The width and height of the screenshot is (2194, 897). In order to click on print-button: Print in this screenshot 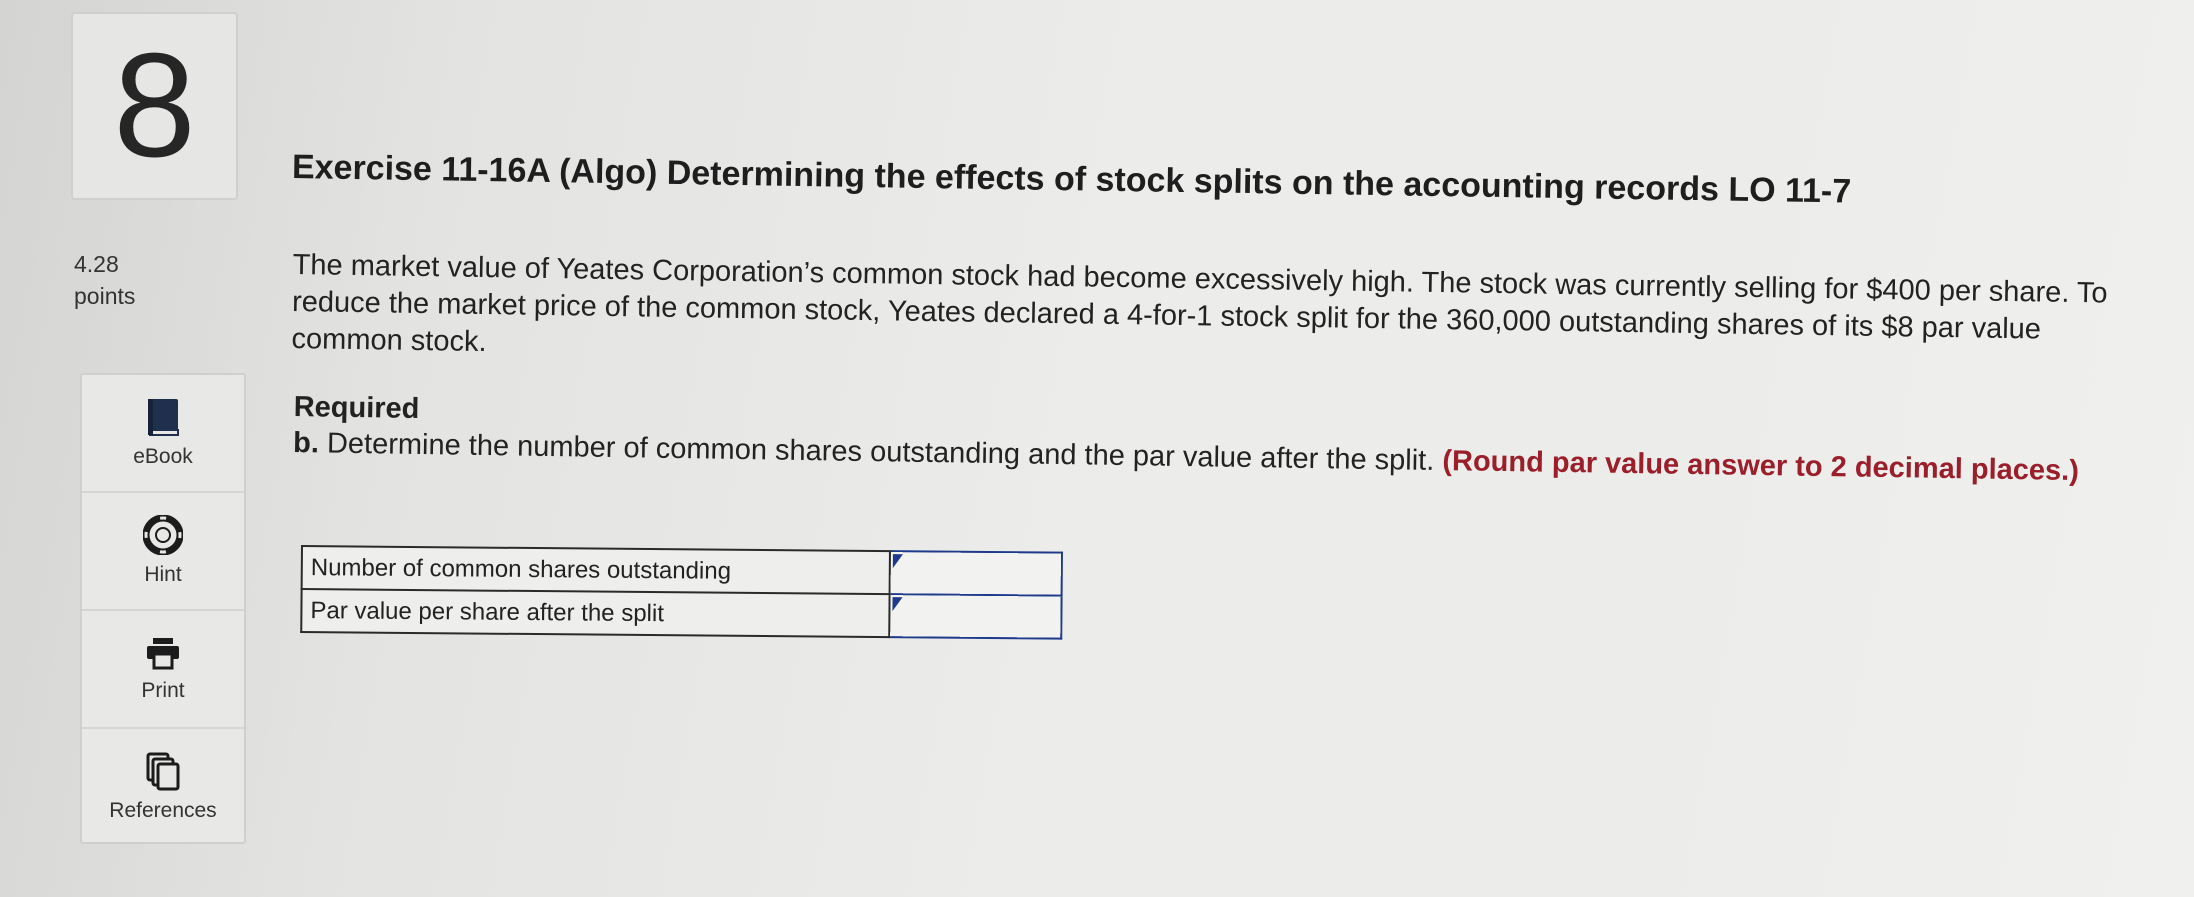, I will do `click(163, 670)`.